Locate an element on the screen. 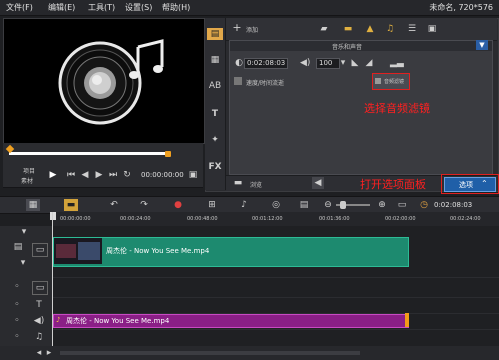  speed-time-label: 速度/时间流逝 is located at coordinates (265, 82).